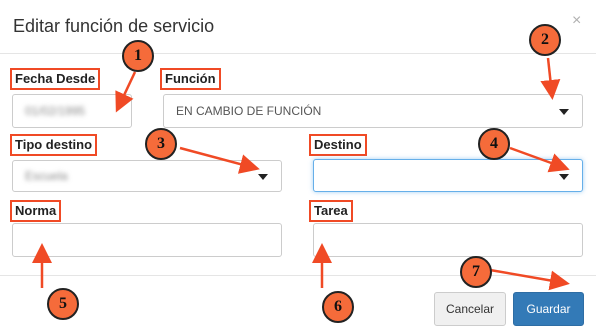 This screenshot has width=596, height=335. Describe the element at coordinates (161, 144) in the screenshot. I see `annotation-badge-3: 3` at that location.